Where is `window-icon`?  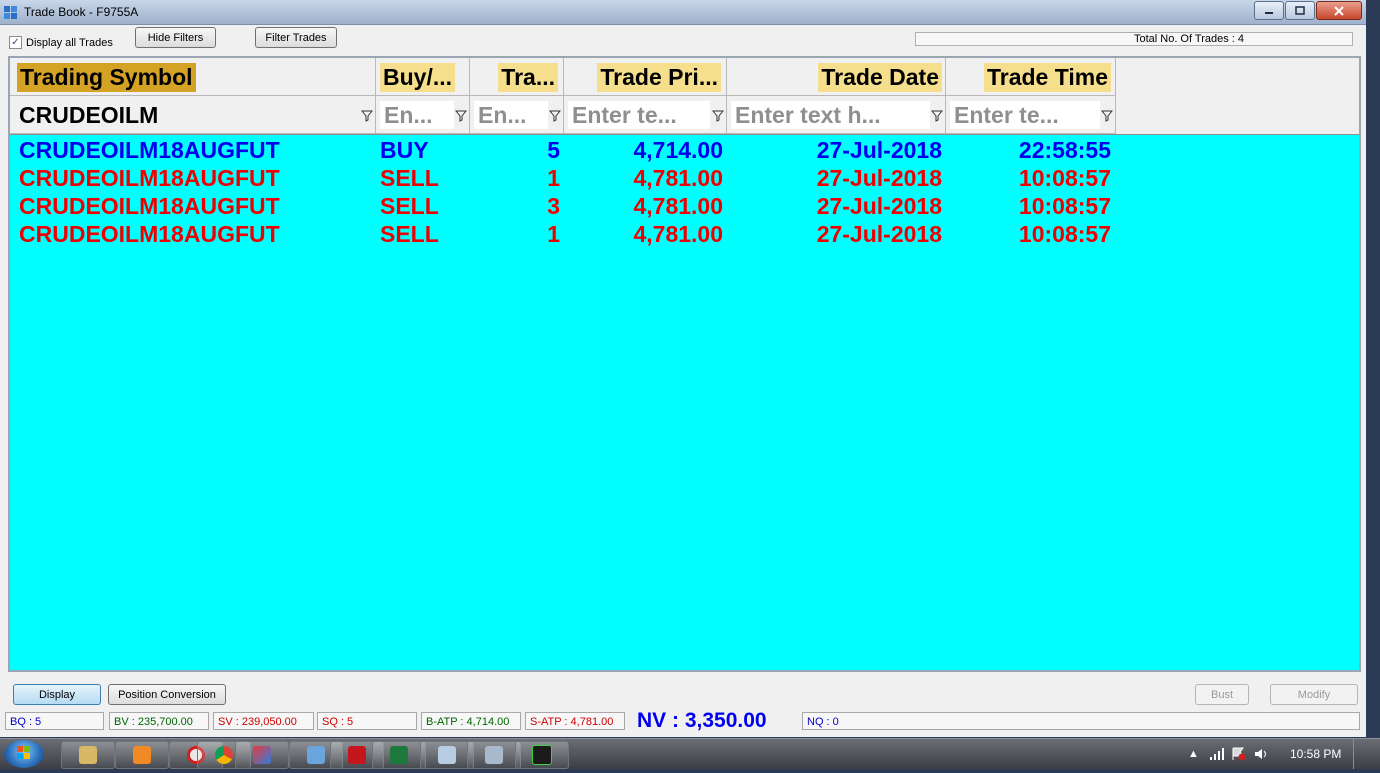 window-icon is located at coordinates (447, 755).